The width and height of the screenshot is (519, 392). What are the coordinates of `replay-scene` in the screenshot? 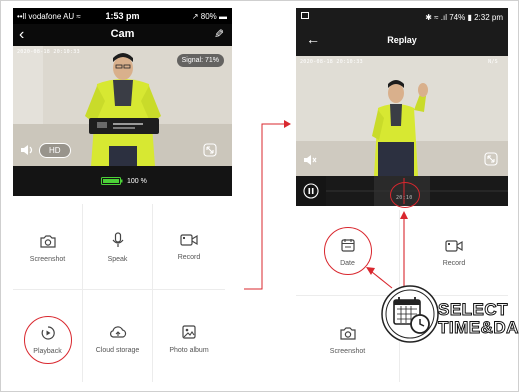 It's located at (402, 116).